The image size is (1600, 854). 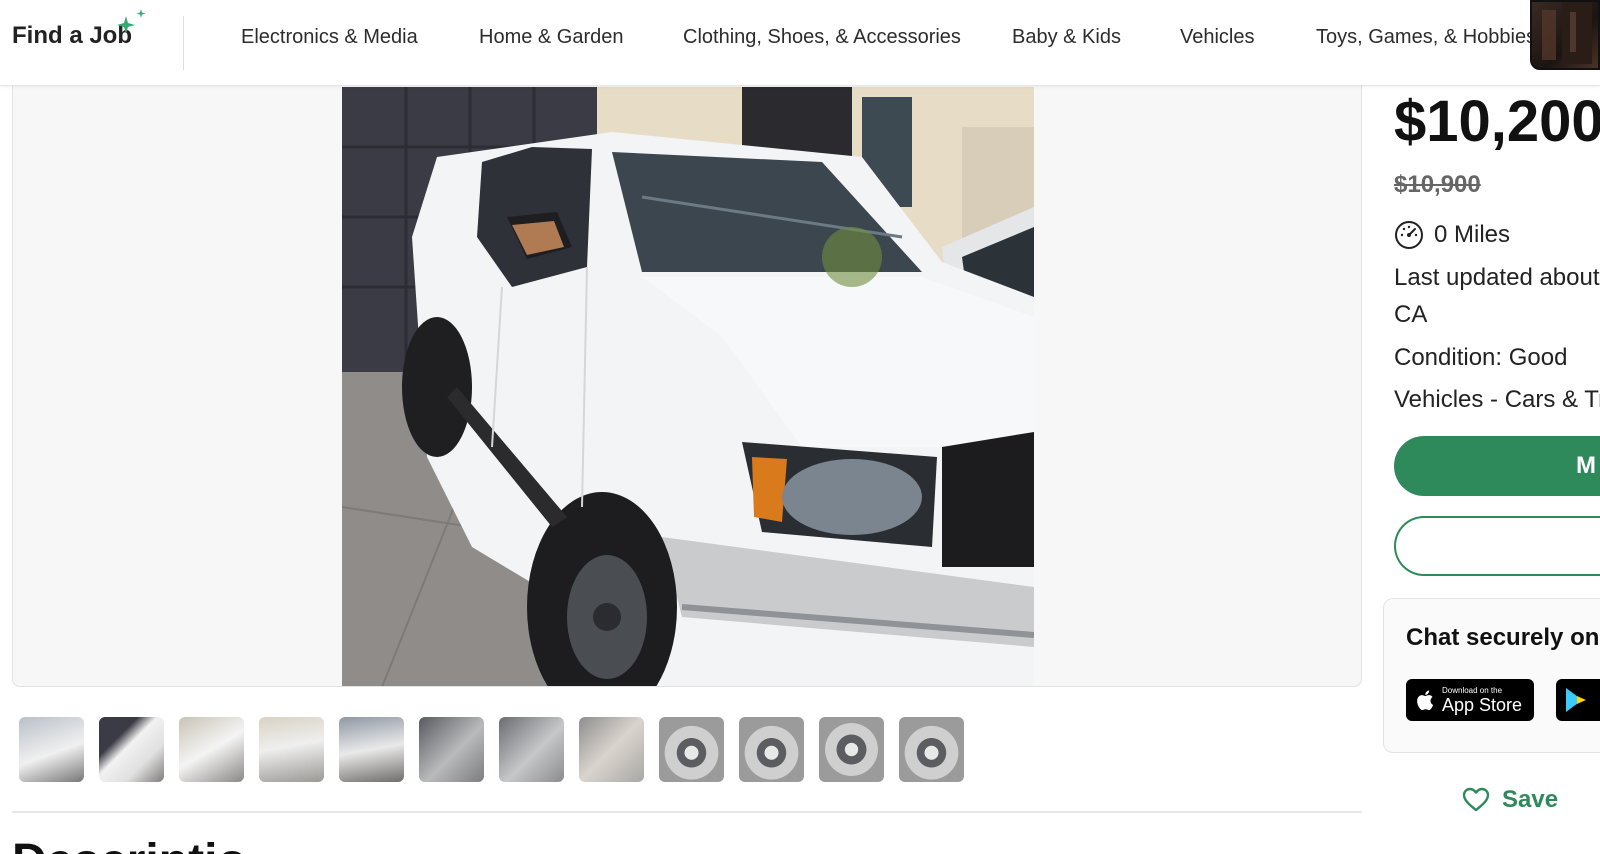 I want to click on chat-card-title: Chat securely on t, so click(x=1503, y=637).